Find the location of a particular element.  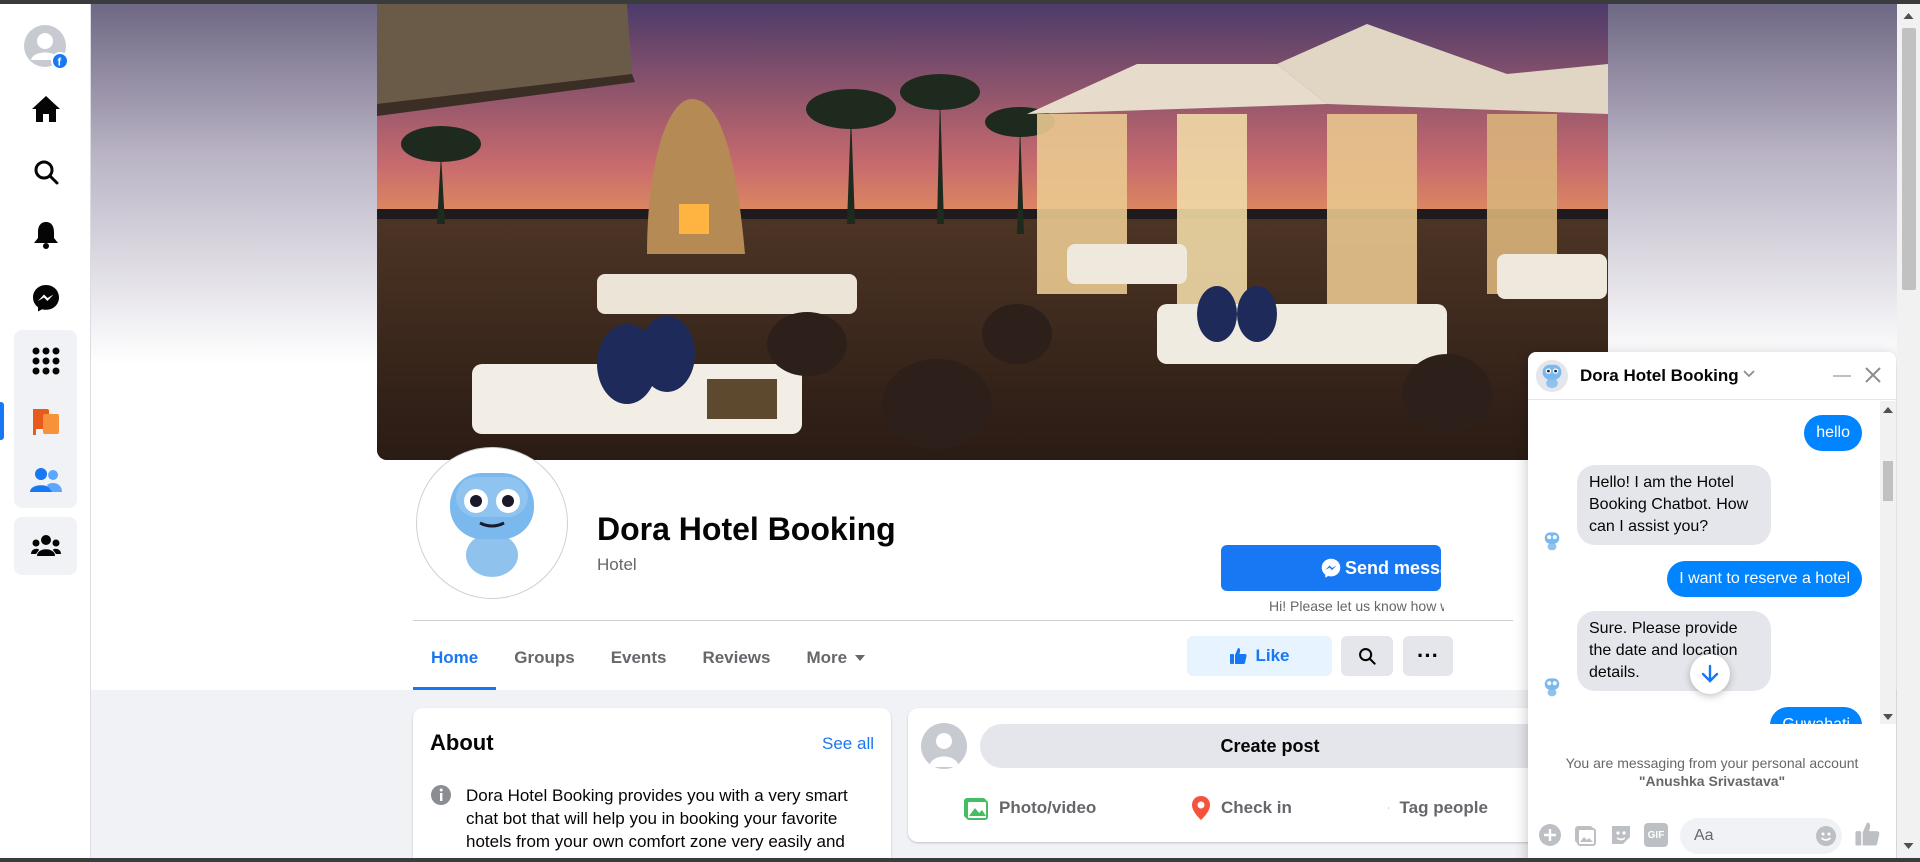

more-options-button: ··· is located at coordinates (1428, 656).